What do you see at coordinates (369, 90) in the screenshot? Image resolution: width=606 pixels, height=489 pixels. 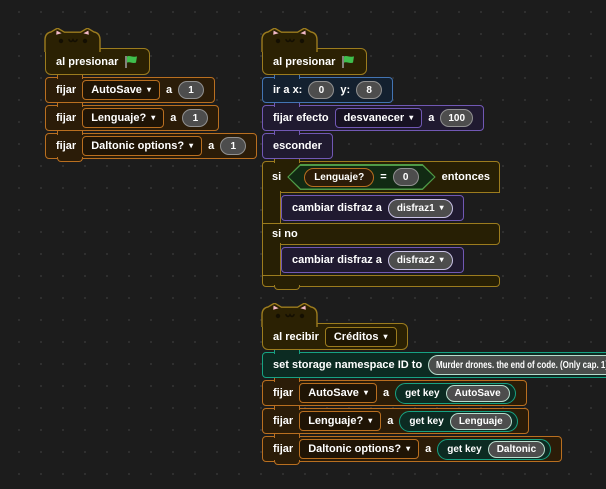 I see `y-input: 8` at bounding box center [369, 90].